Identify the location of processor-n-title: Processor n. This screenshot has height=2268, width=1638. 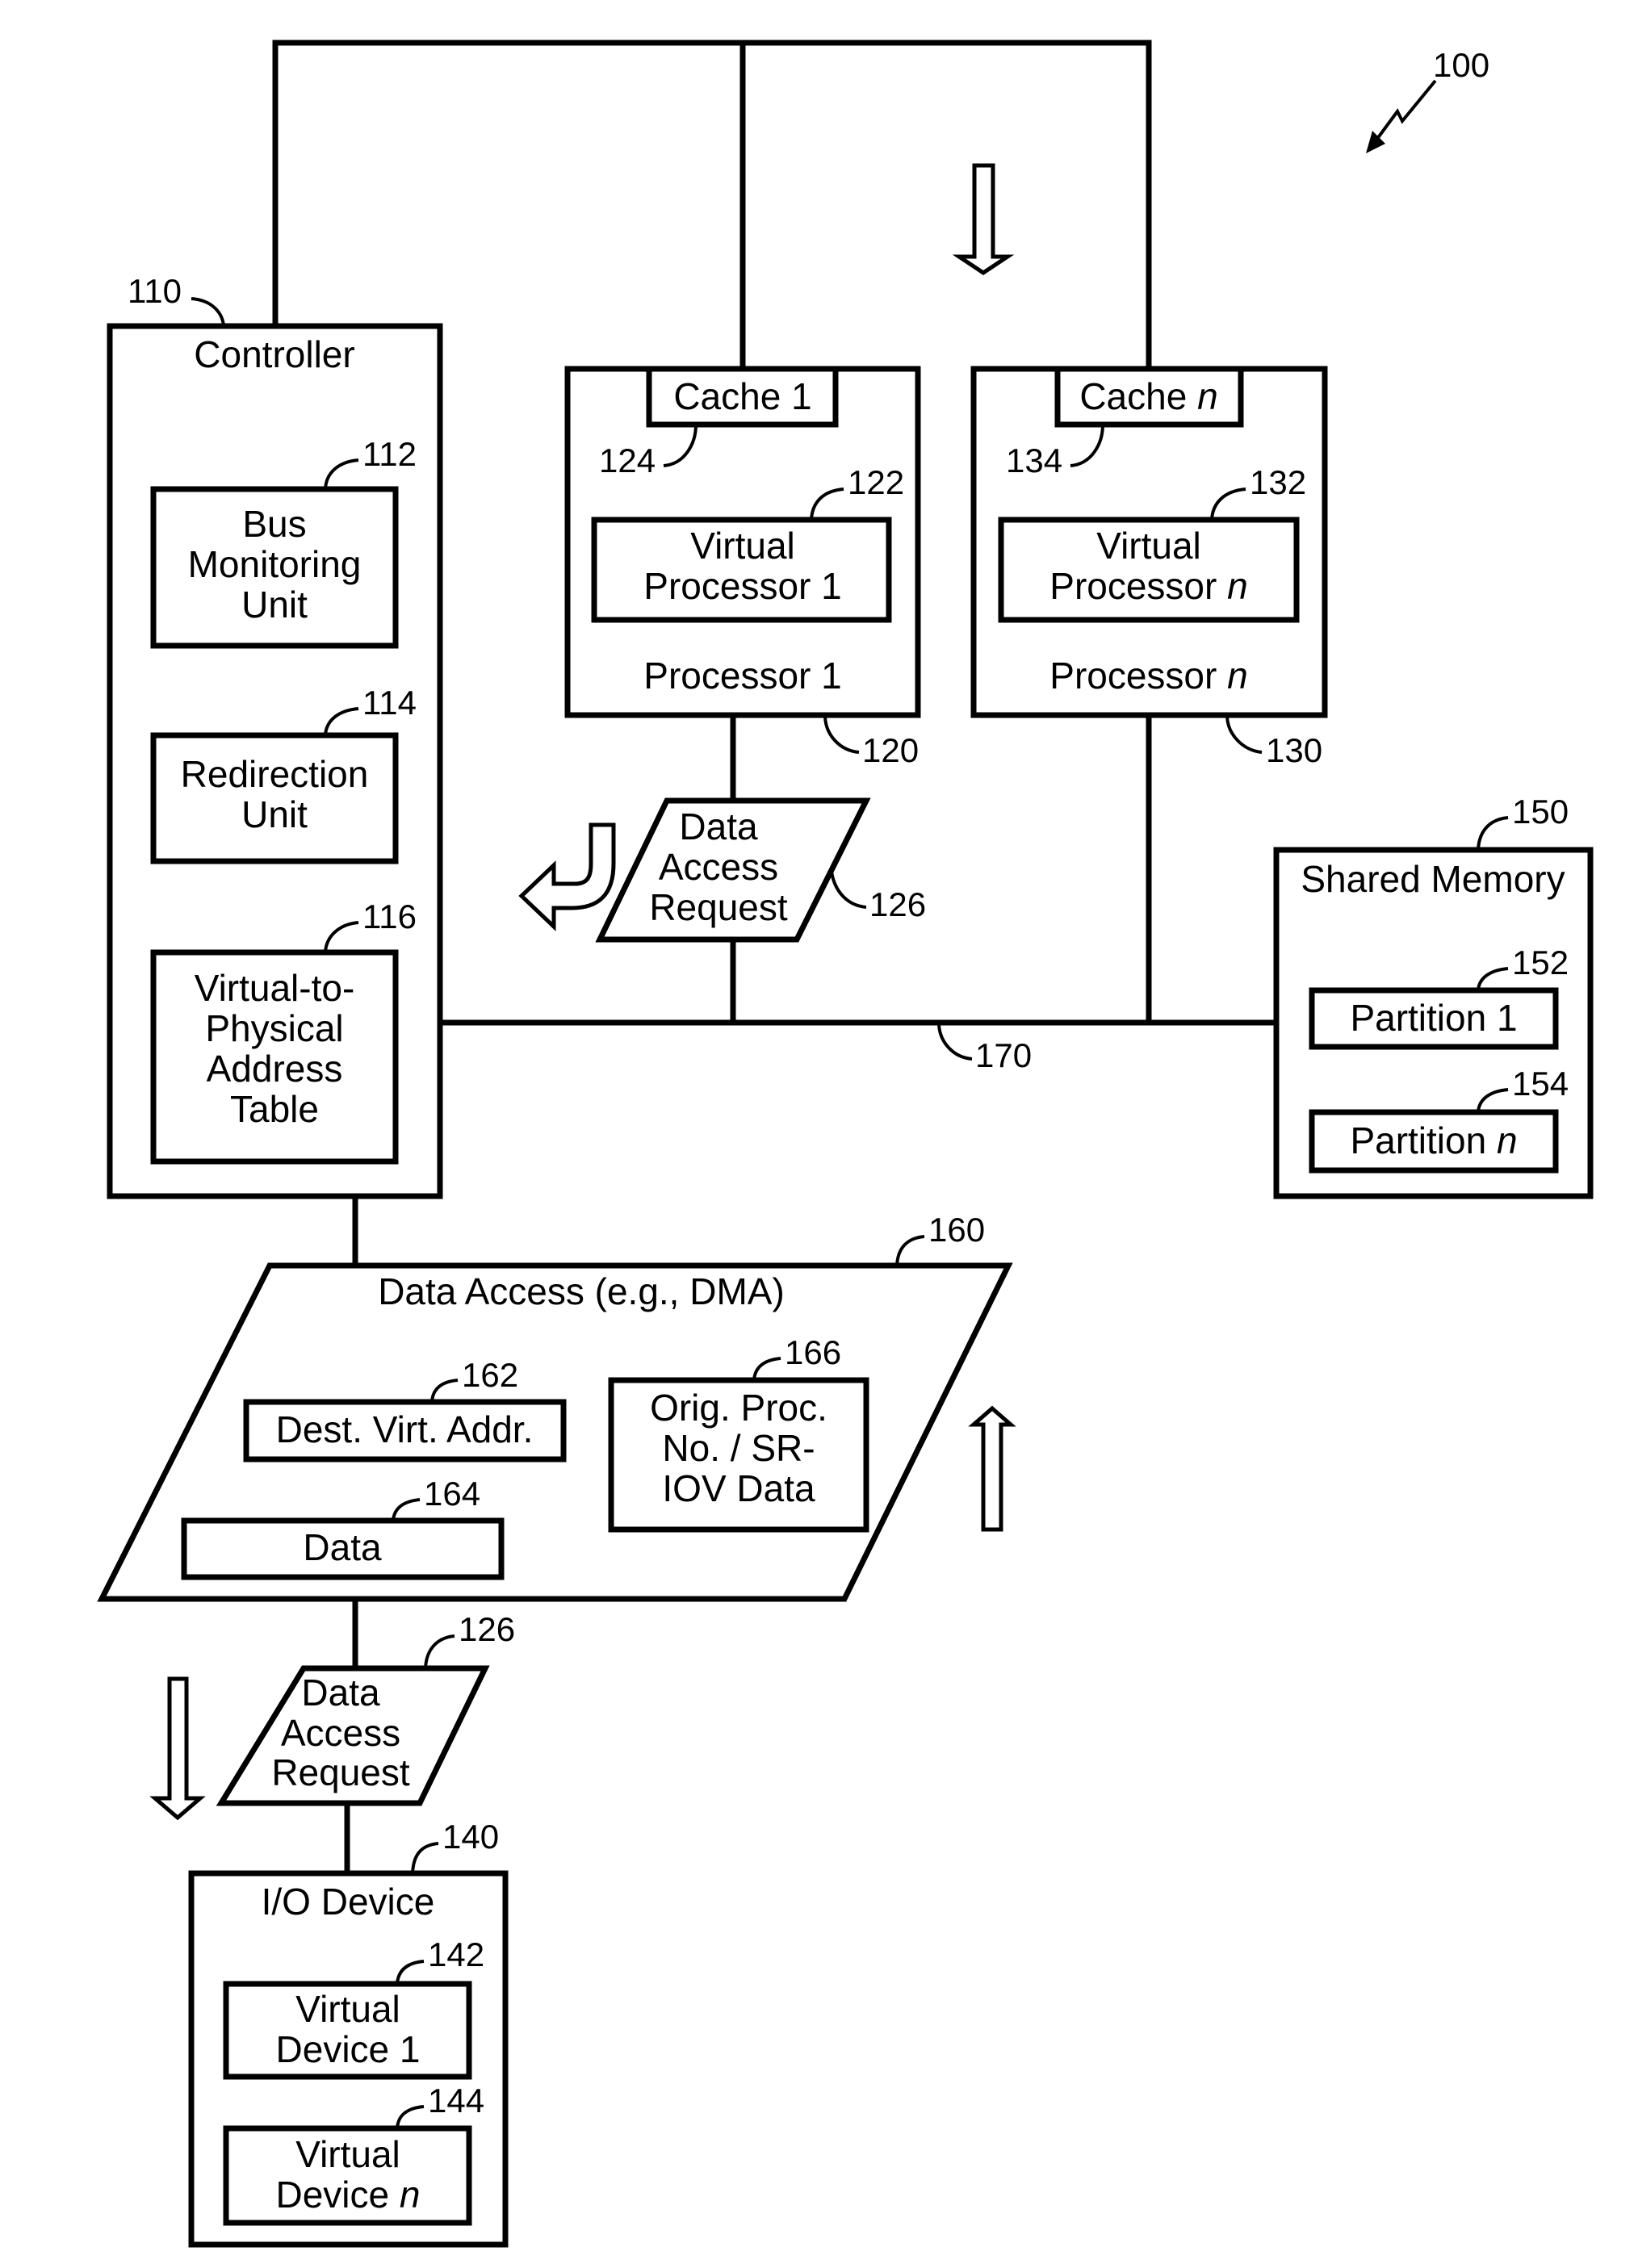
(1148, 676).